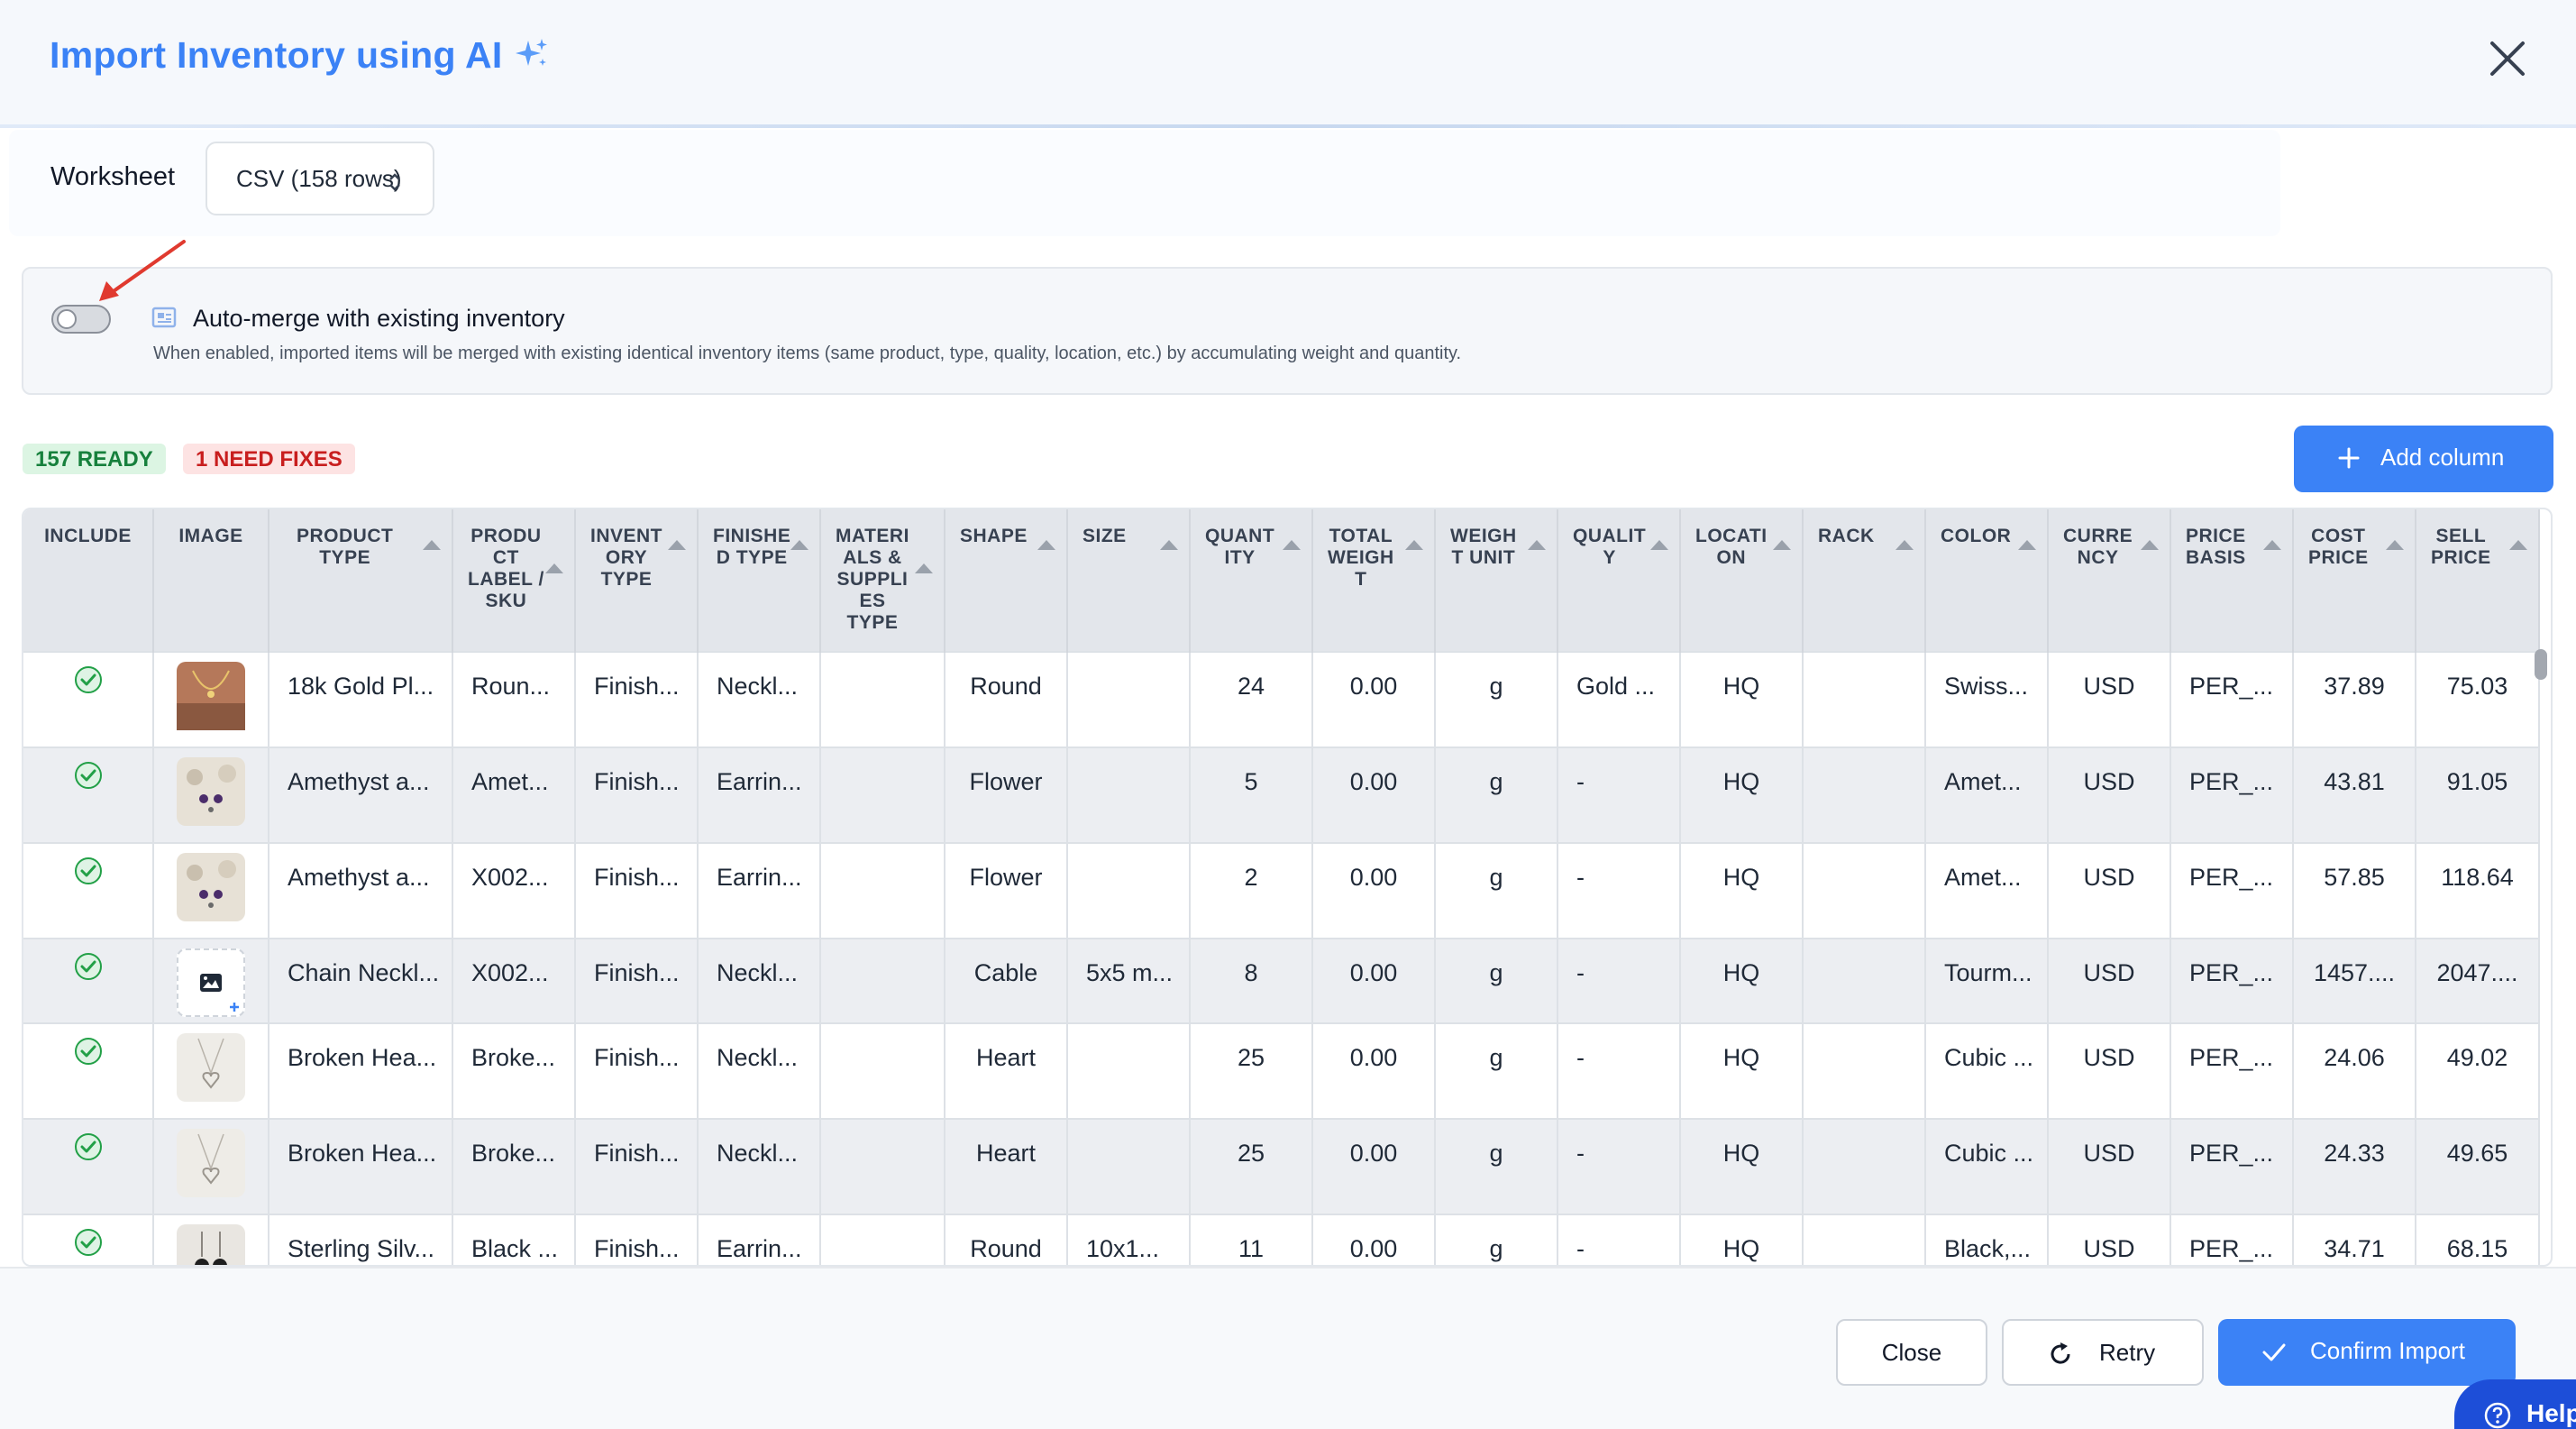 Image resolution: width=2576 pixels, height=1429 pixels. What do you see at coordinates (361, 580) in the screenshot?
I see `column-header: PRODUCT TYPE` at bounding box center [361, 580].